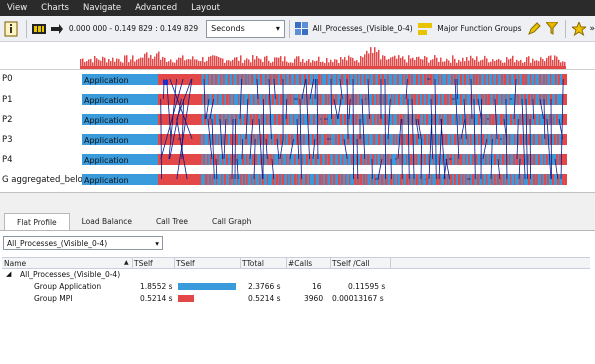 The width and height of the screenshot is (595, 364). I want to click on column-name: Name, so click(15, 263).